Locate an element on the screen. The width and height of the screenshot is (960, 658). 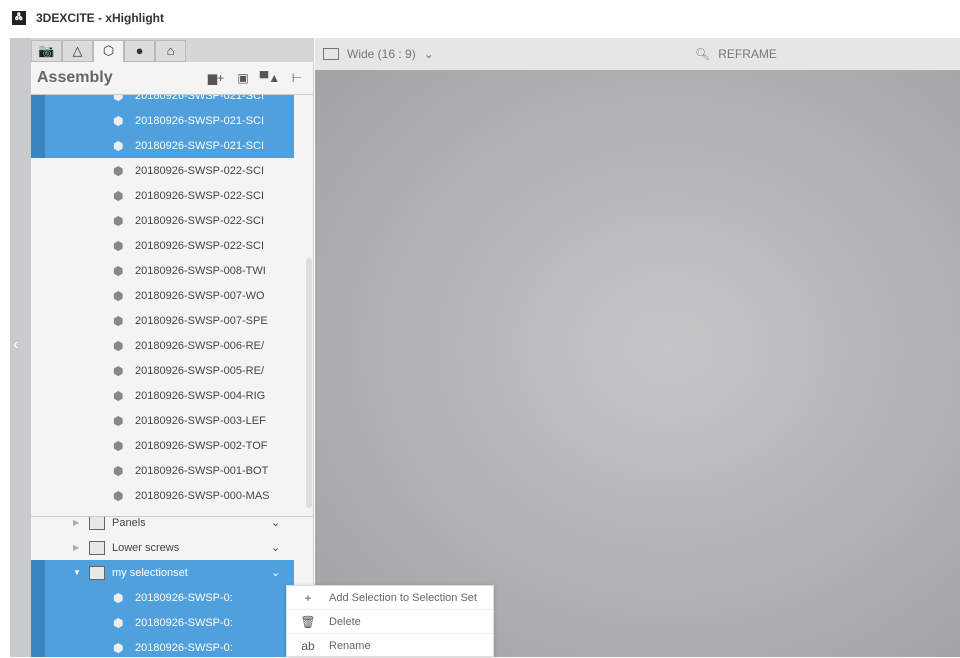
plus-icon: + is located at coordinates (308, 597).